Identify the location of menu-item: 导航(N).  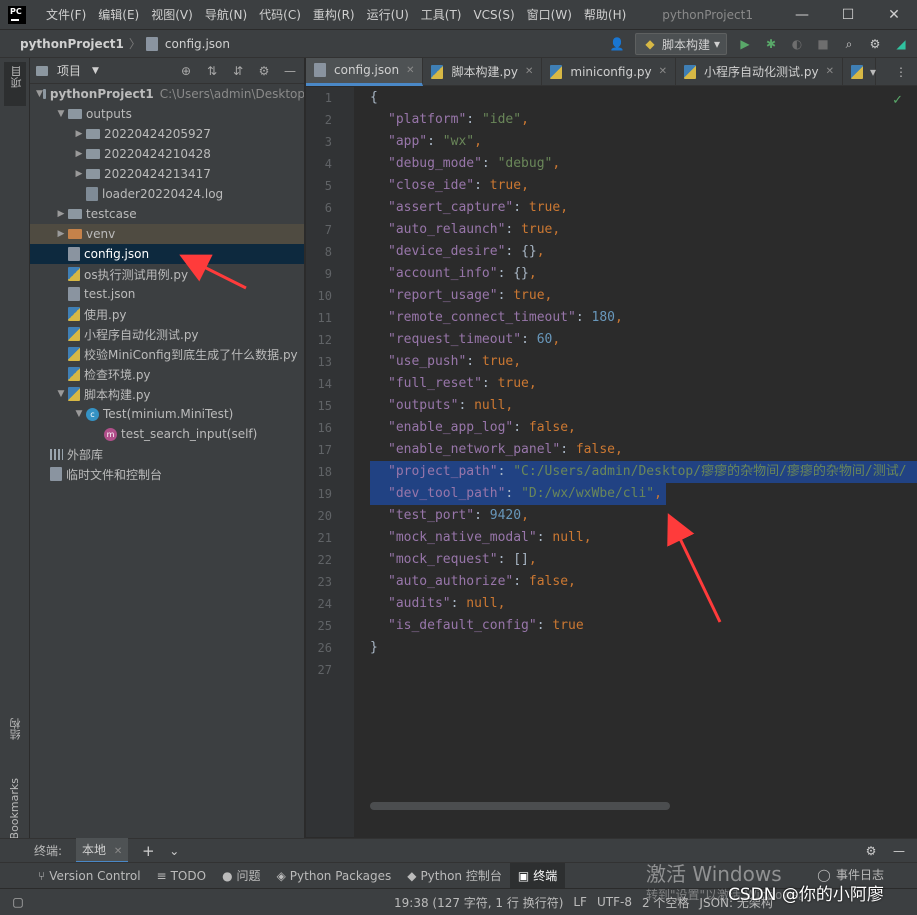
(226, 15).